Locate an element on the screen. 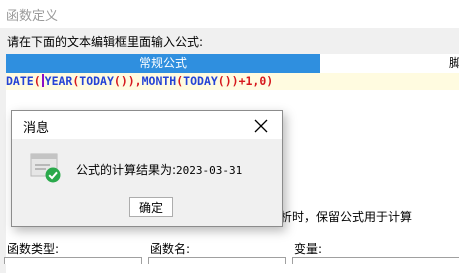  check-success-icon is located at coordinates (46, 167).